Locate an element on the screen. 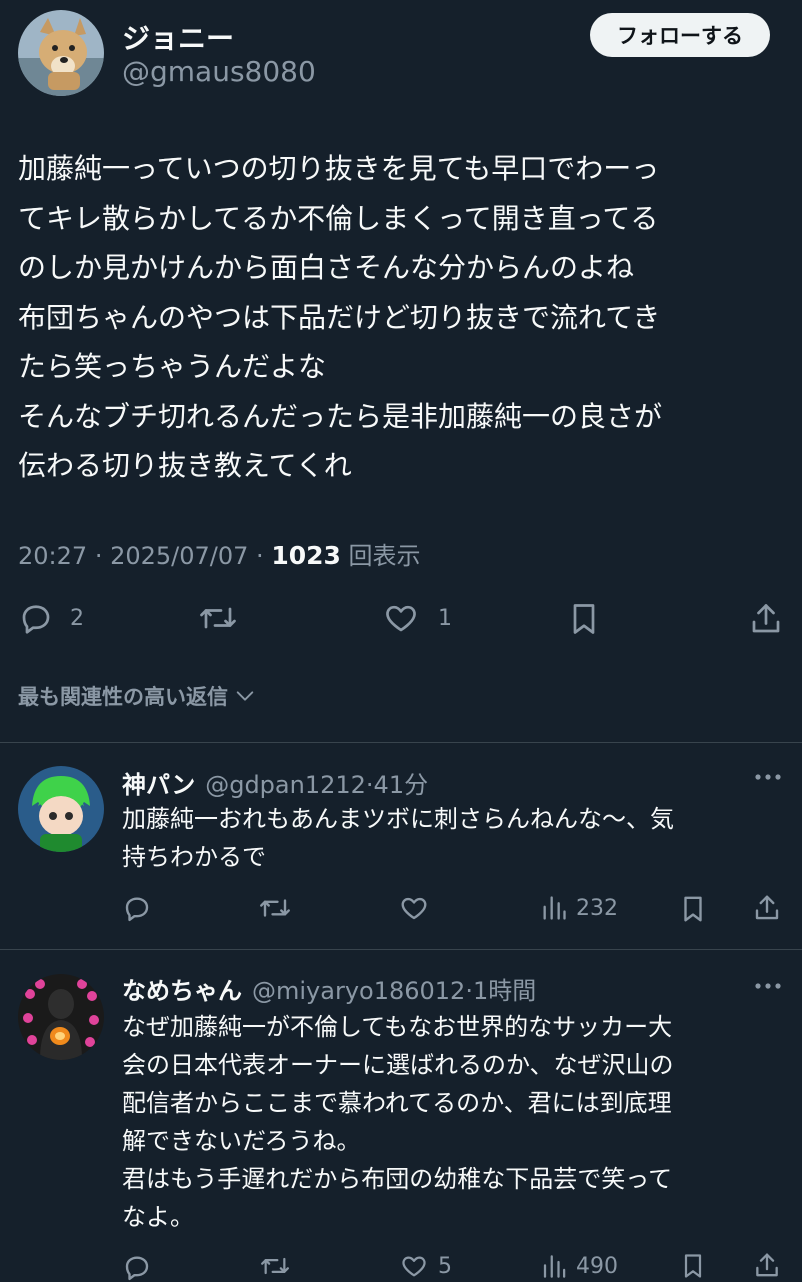 This screenshot has height=1282, width=802. reply-views-button: 232 is located at coordinates (579, 908).